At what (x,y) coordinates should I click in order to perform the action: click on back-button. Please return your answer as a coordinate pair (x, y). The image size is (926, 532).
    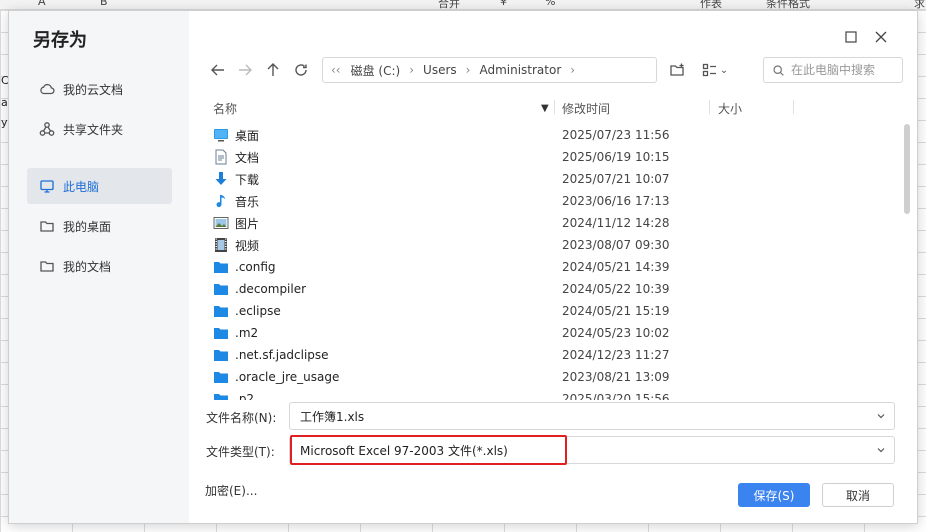
    Looking at the image, I should click on (218, 70).